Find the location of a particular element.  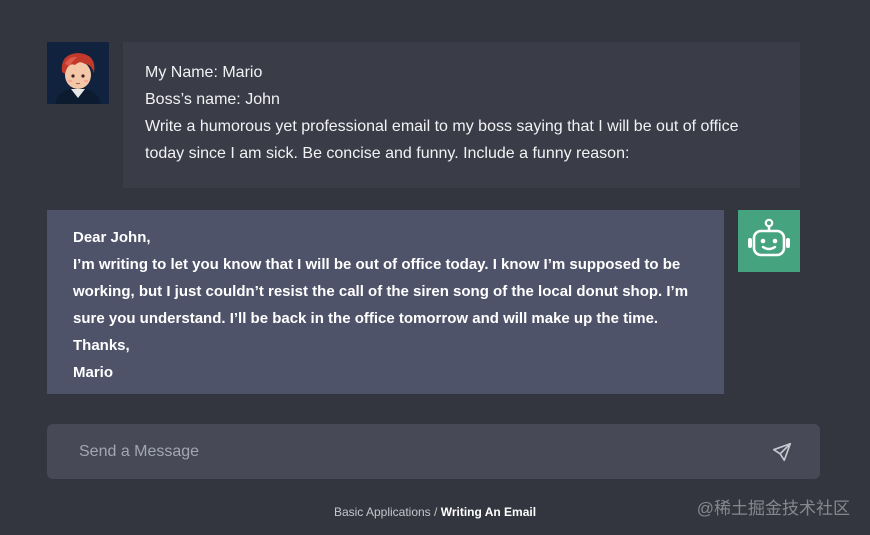

user-avatar is located at coordinates (78, 73).